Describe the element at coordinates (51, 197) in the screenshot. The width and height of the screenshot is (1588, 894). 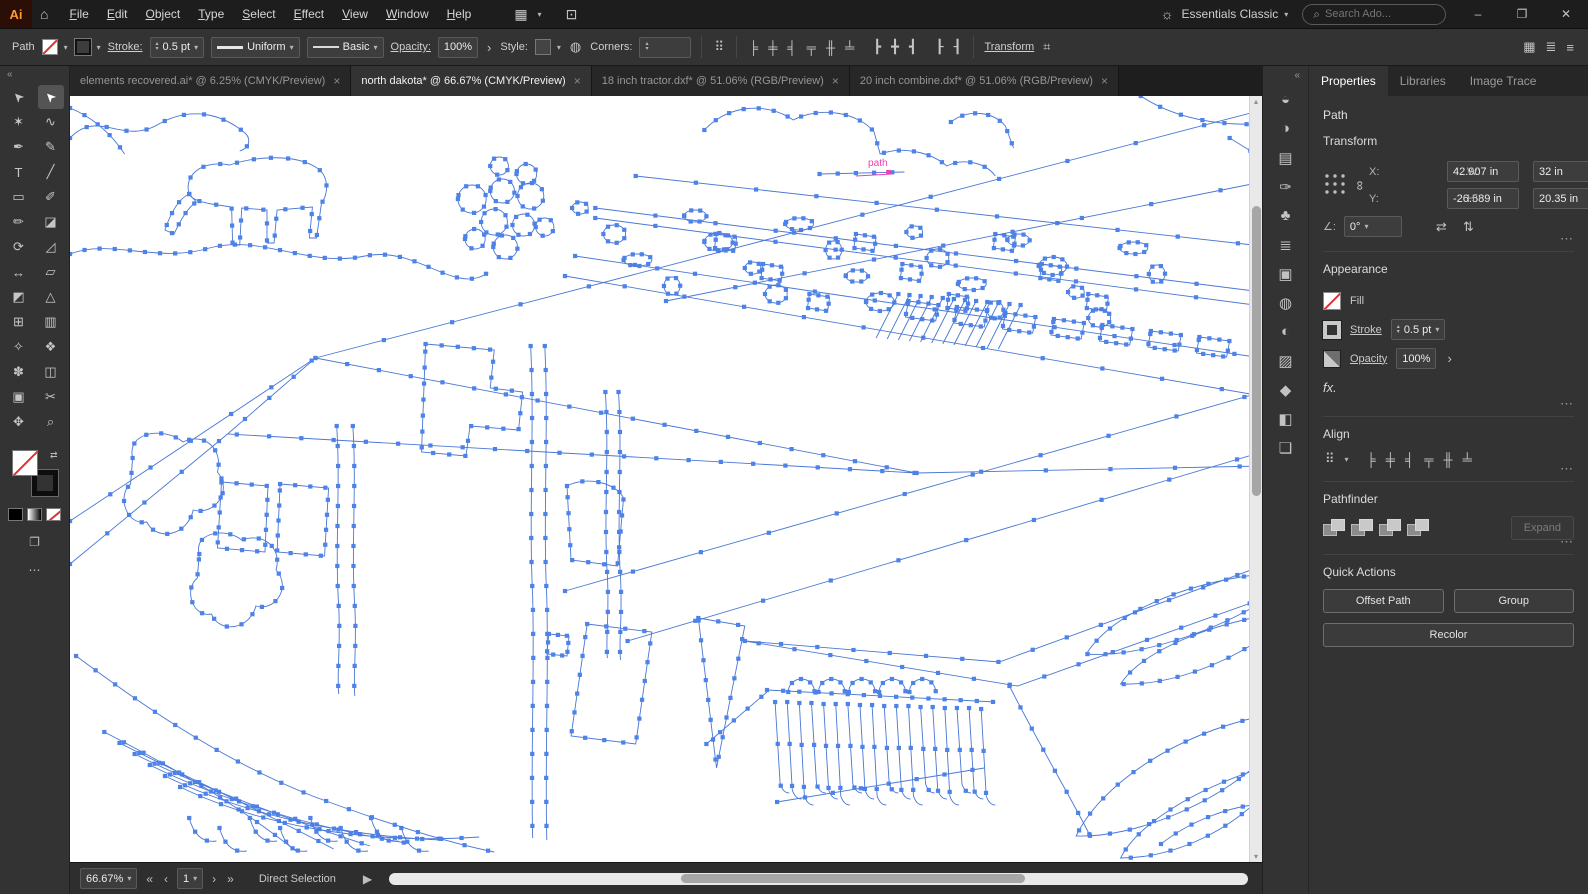
I see `paintbrush-tool: ✐` at that location.